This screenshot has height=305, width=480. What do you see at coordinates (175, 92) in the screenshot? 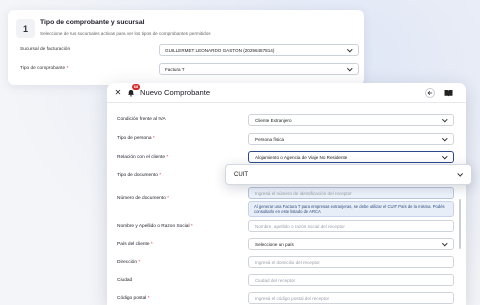
I see `modal-title: Nuevo Comprobante` at bounding box center [175, 92].